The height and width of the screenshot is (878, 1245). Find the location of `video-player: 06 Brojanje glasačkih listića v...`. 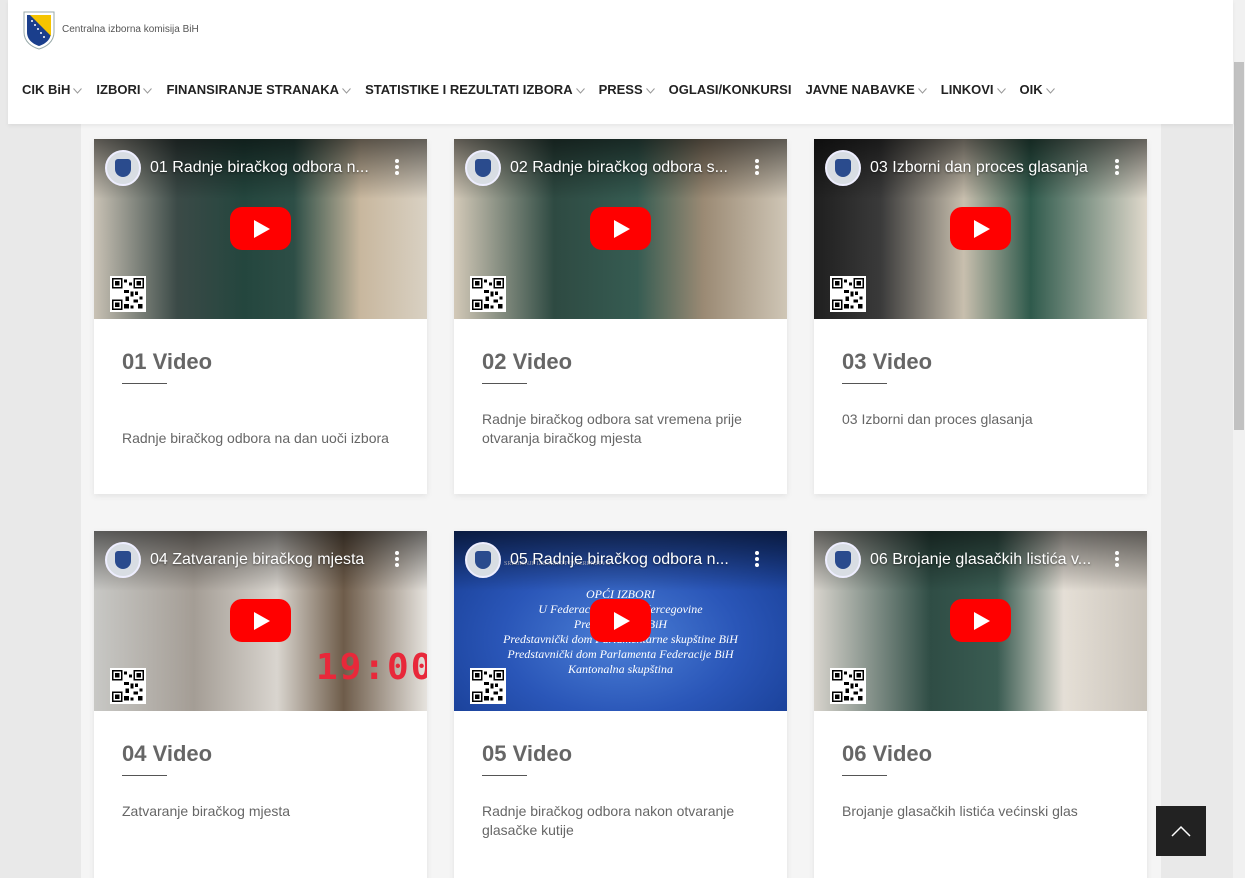

video-player: 06 Brojanje glasačkih listića v... is located at coordinates (980, 621).